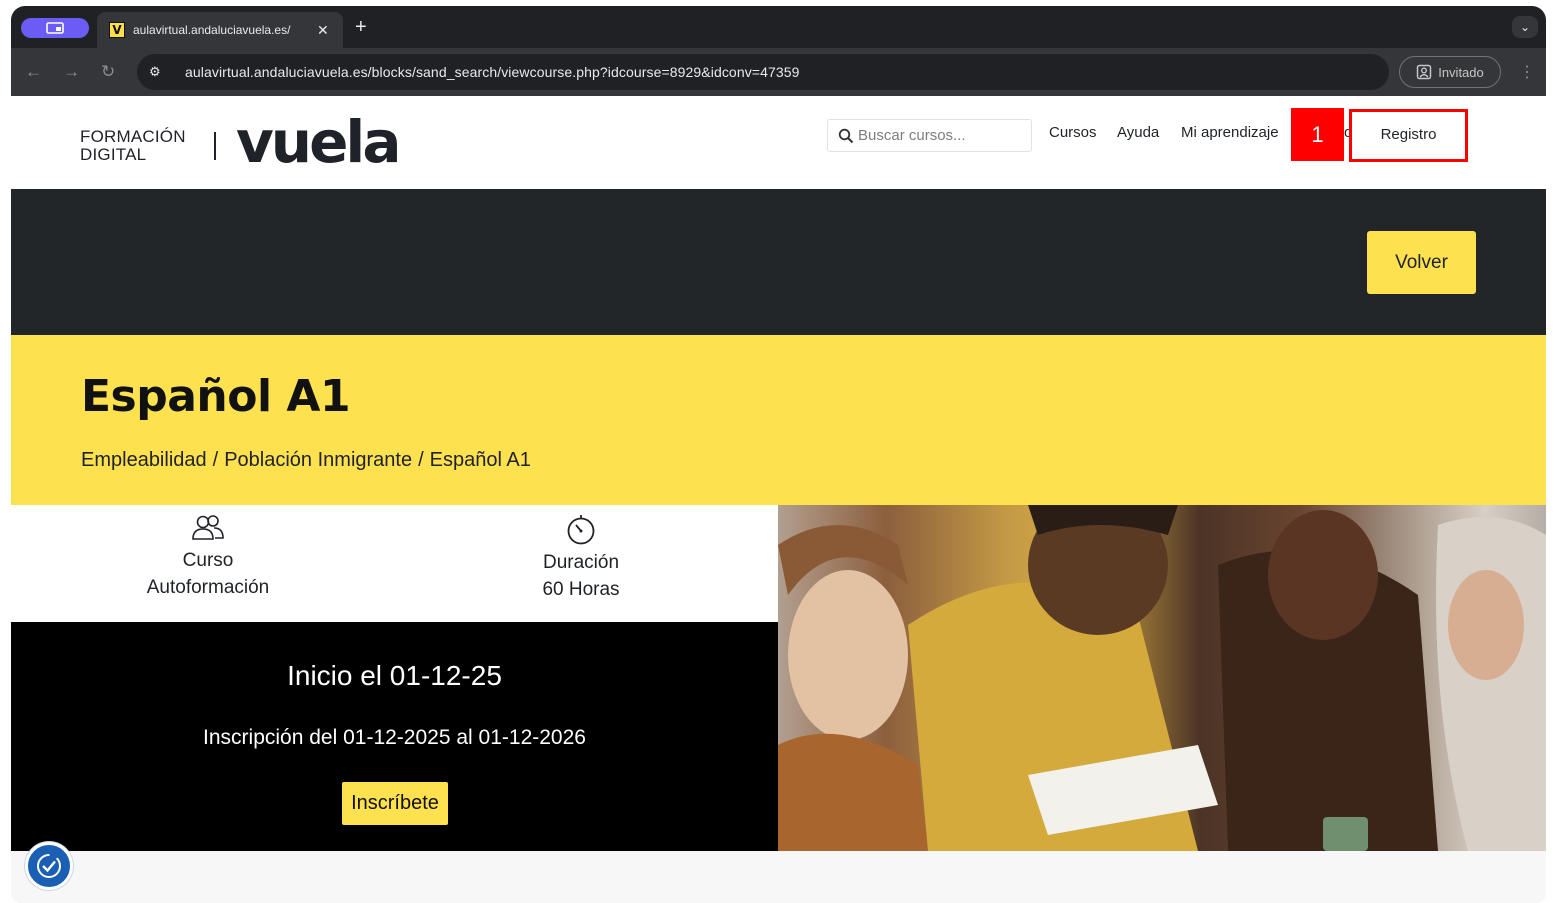 The image size is (1555, 903). What do you see at coordinates (1421, 262) in the screenshot?
I see `volver-button: Volver` at bounding box center [1421, 262].